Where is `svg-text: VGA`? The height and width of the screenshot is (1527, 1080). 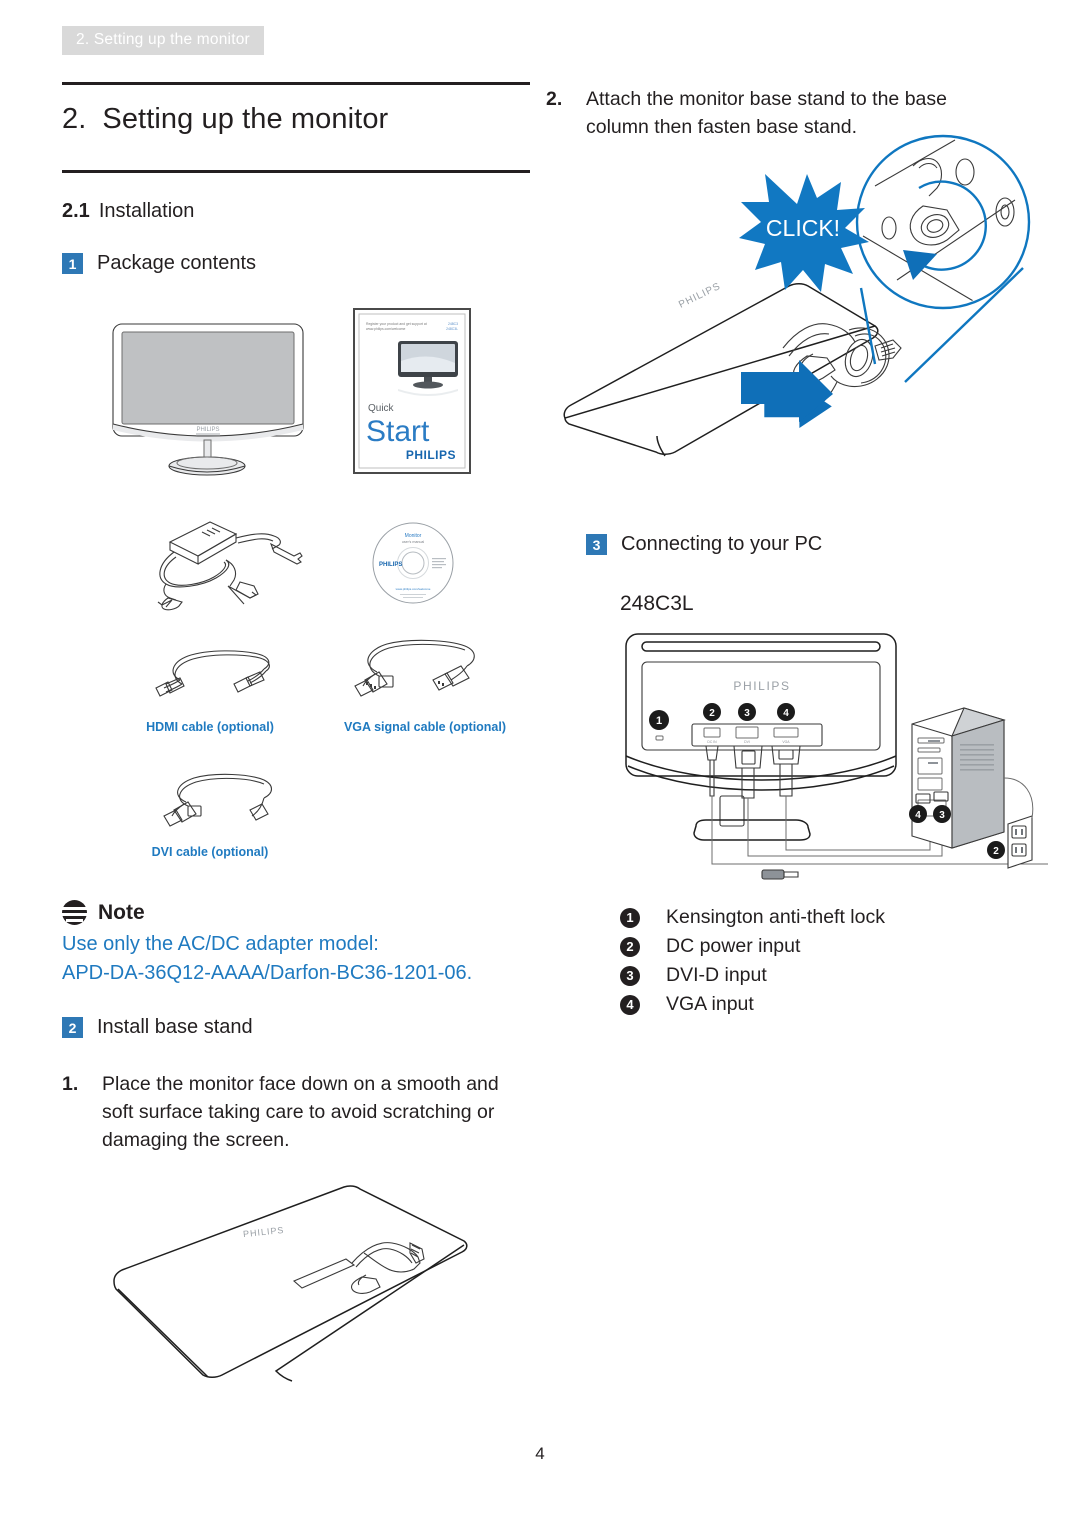
svg-text: VGA is located at coordinates (786, 742).